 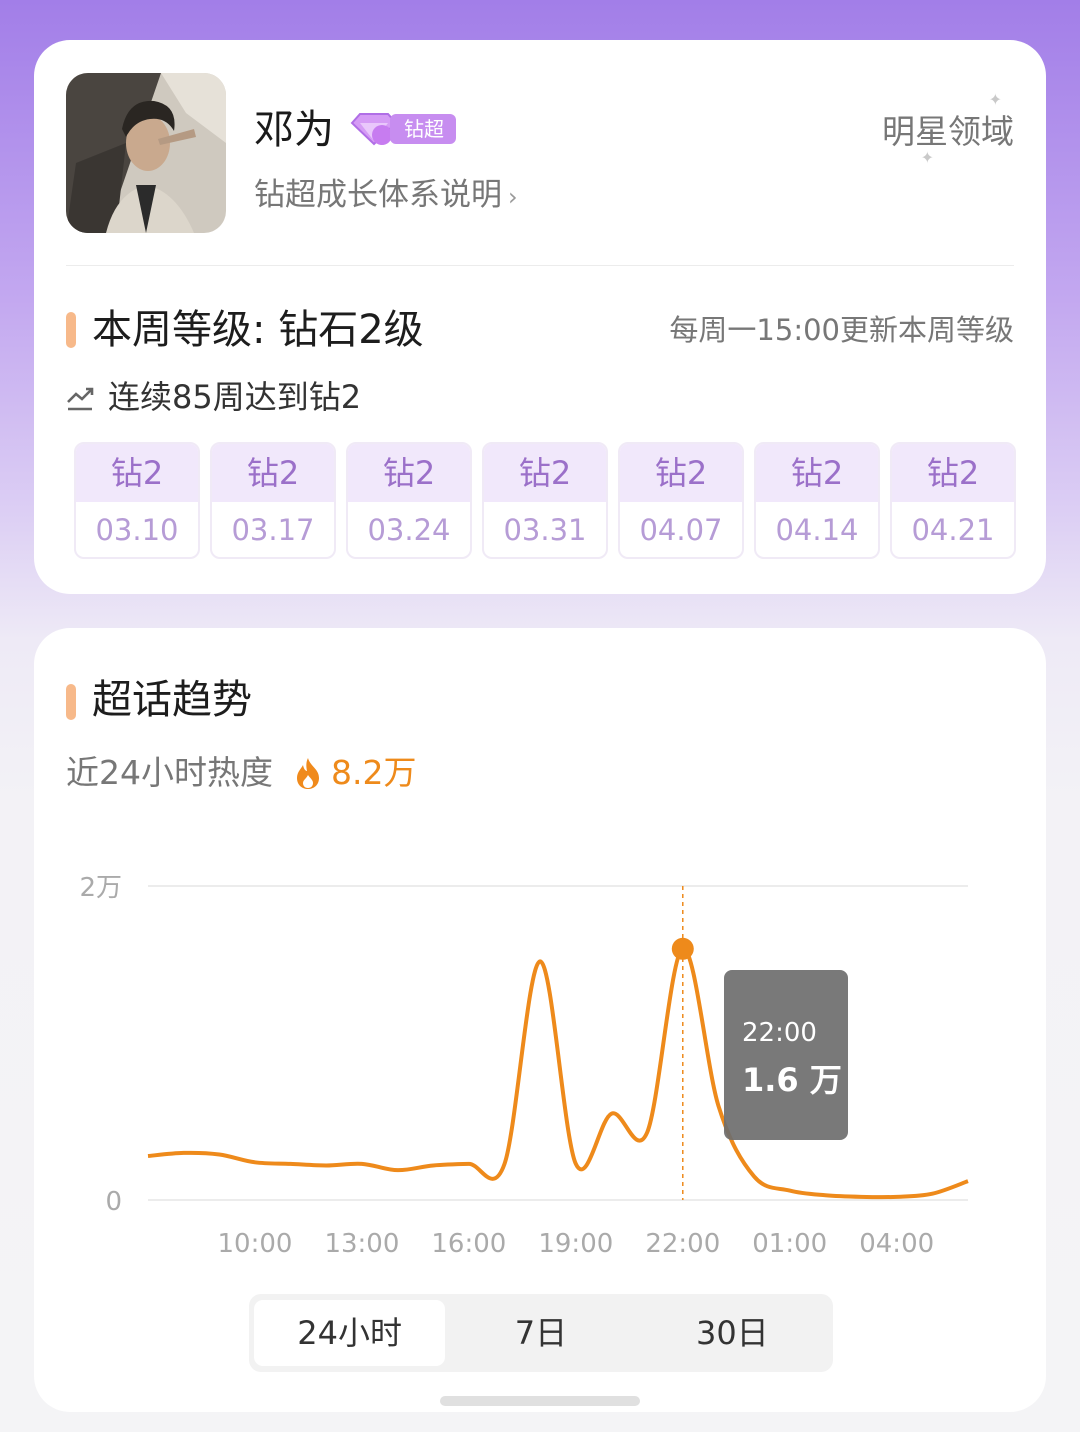 I want to click on week-date: 03.31, so click(x=545, y=530).